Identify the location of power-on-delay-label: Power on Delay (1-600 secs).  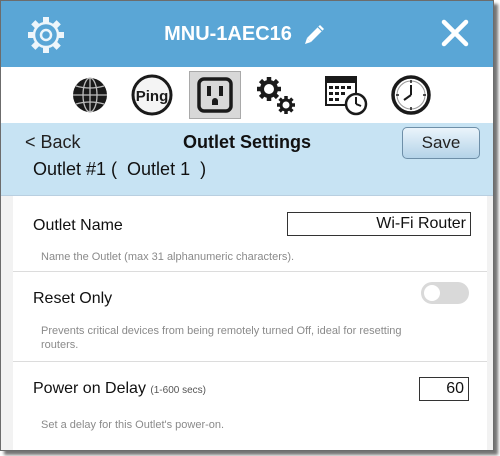
(119, 389).